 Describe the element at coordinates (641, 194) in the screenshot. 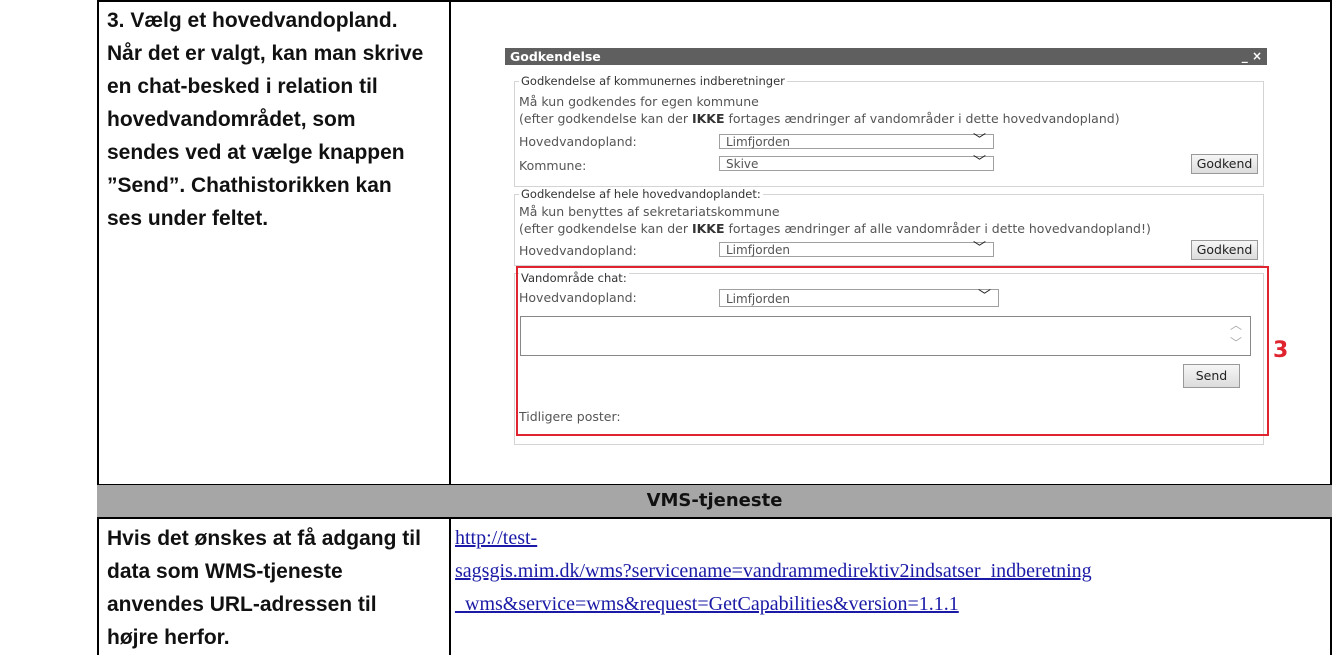

I see `group-legend: Godkendelse af hele hovedvandoplandet:` at that location.